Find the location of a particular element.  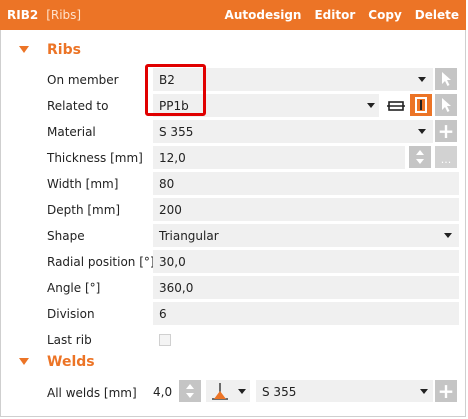

depth-label: Depth [mm] is located at coordinates (84, 210).